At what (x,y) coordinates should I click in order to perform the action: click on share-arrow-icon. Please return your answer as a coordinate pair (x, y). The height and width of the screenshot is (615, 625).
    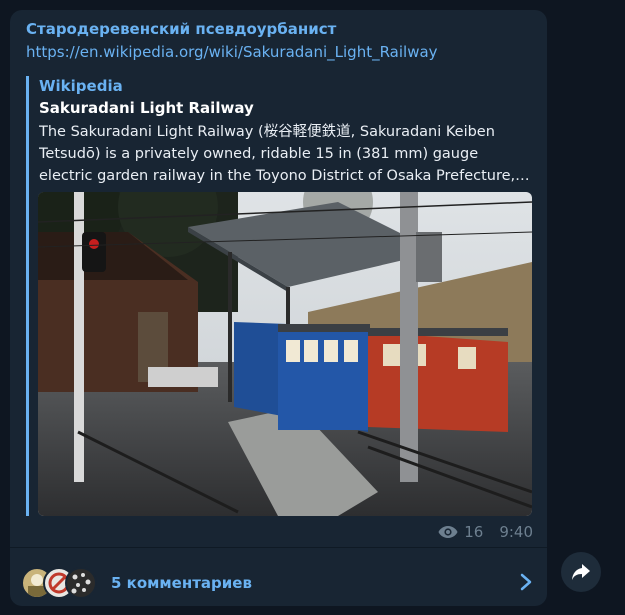
    Looking at the image, I should click on (581, 572).